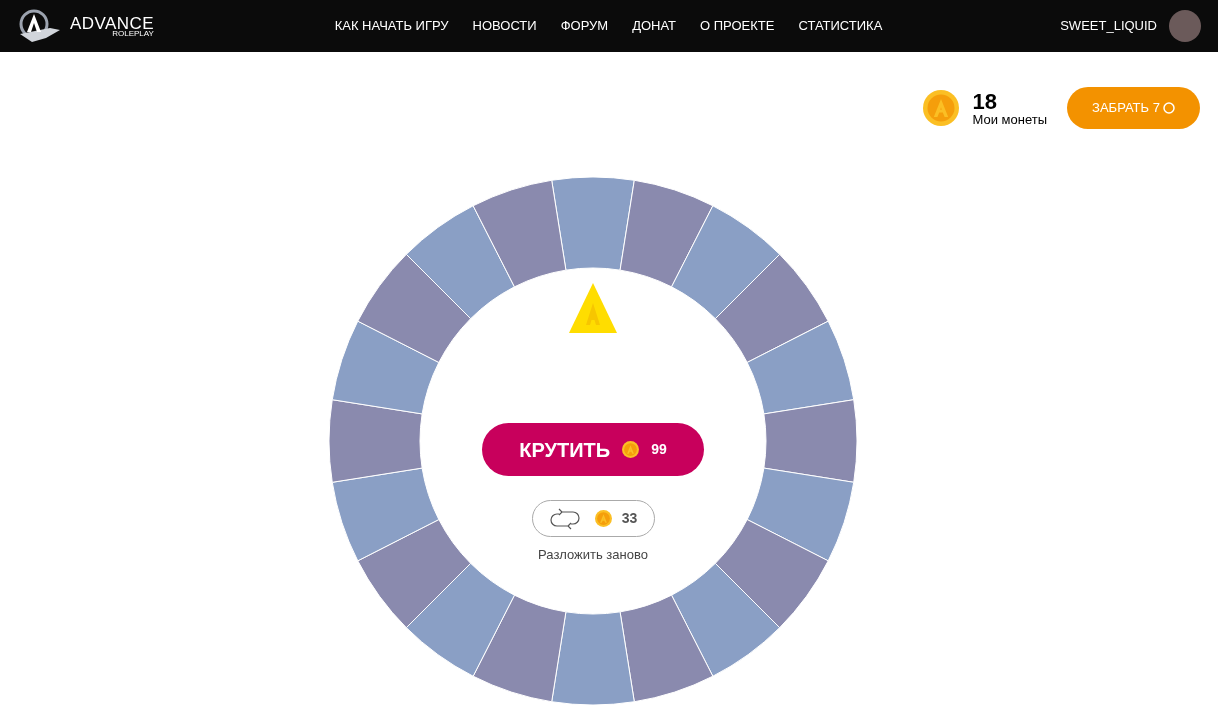 This screenshot has height=722, width=1218. Describe the element at coordinates (504, 26) in the screenshot. I see `nav-link: НОВОСТИ` at that location.